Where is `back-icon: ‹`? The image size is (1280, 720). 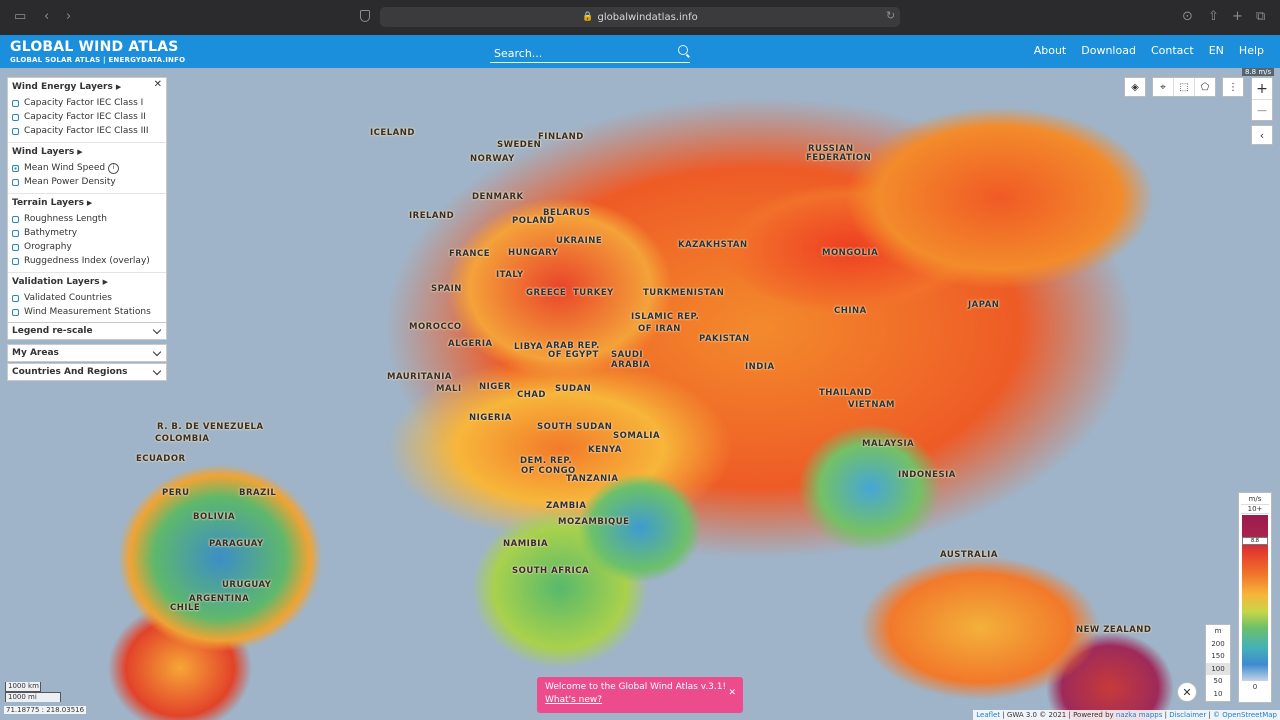
back-icon: ‹ is located at coordinates (46, 16).